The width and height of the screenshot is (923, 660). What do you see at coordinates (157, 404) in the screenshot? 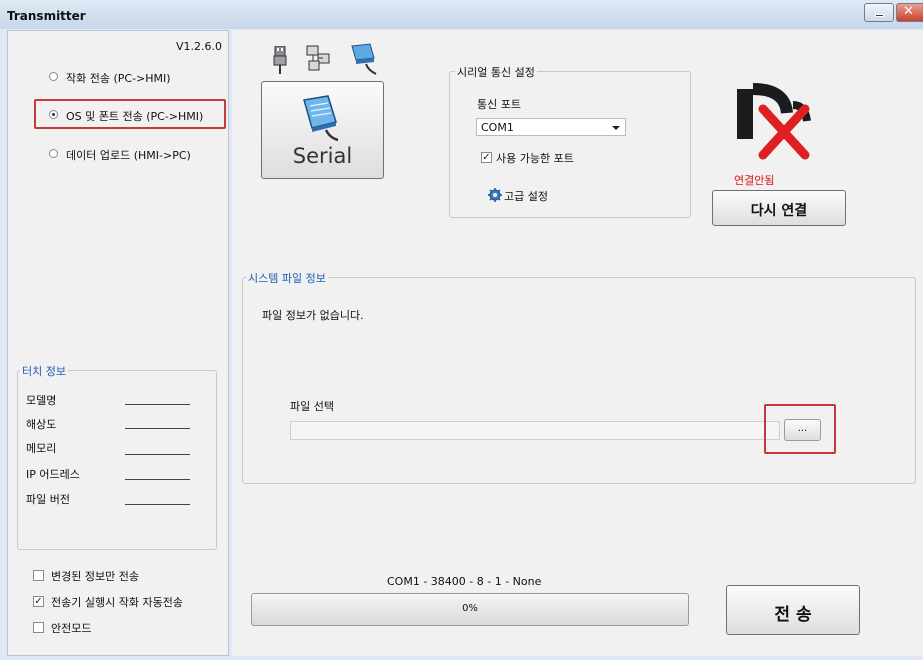
I see `model-name-value` at bounding box center [157, 404].